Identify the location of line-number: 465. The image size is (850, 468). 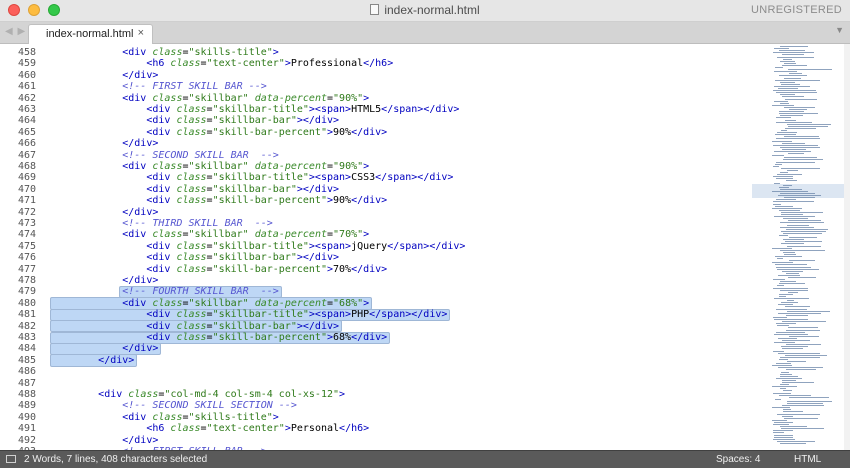
(26, 132).